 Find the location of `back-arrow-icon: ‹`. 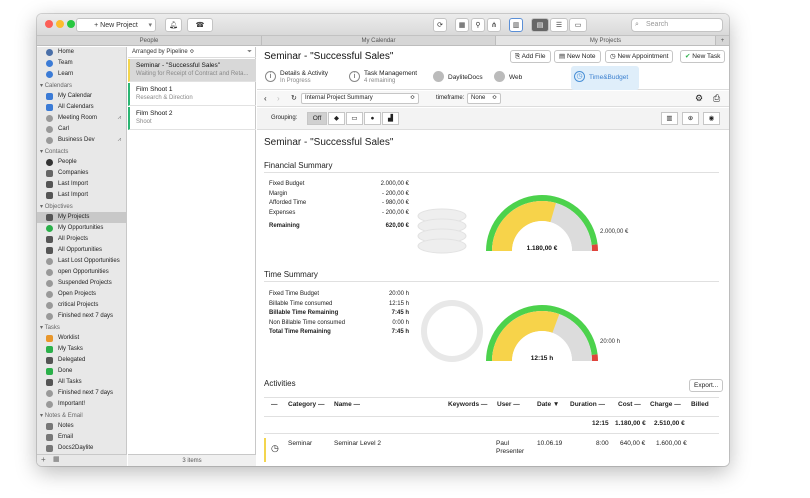

back-arrow-icon: ‹ is located at coordinates (265, 98).